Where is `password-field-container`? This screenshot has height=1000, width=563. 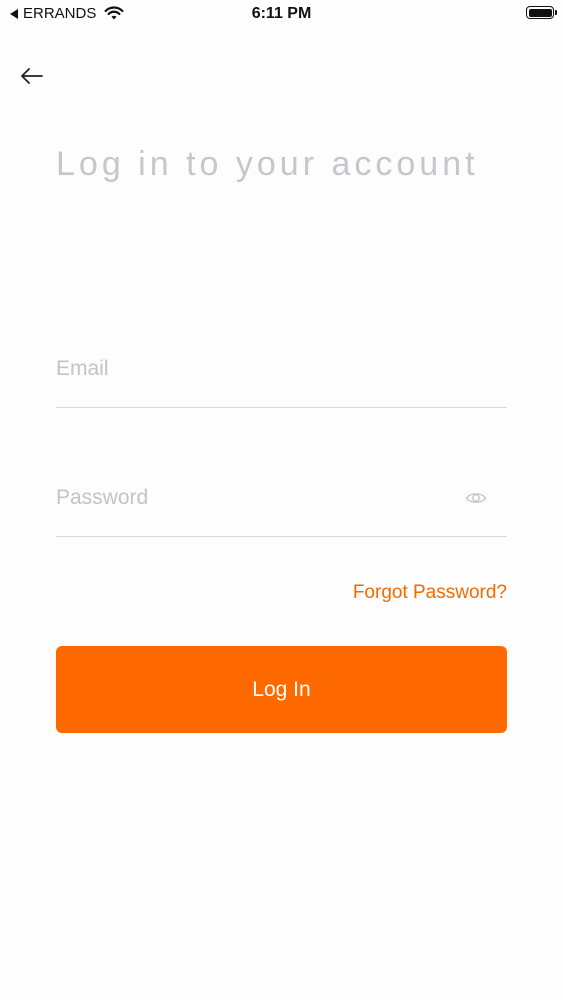 password-field-container is located at coordinates (281, 507).